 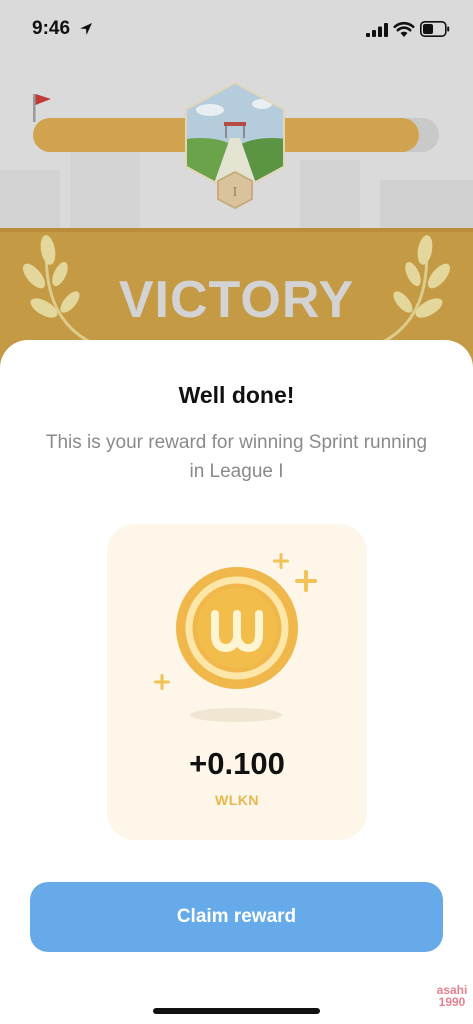 I want to click on location-arrow-icon, so click(x=86, y=29).